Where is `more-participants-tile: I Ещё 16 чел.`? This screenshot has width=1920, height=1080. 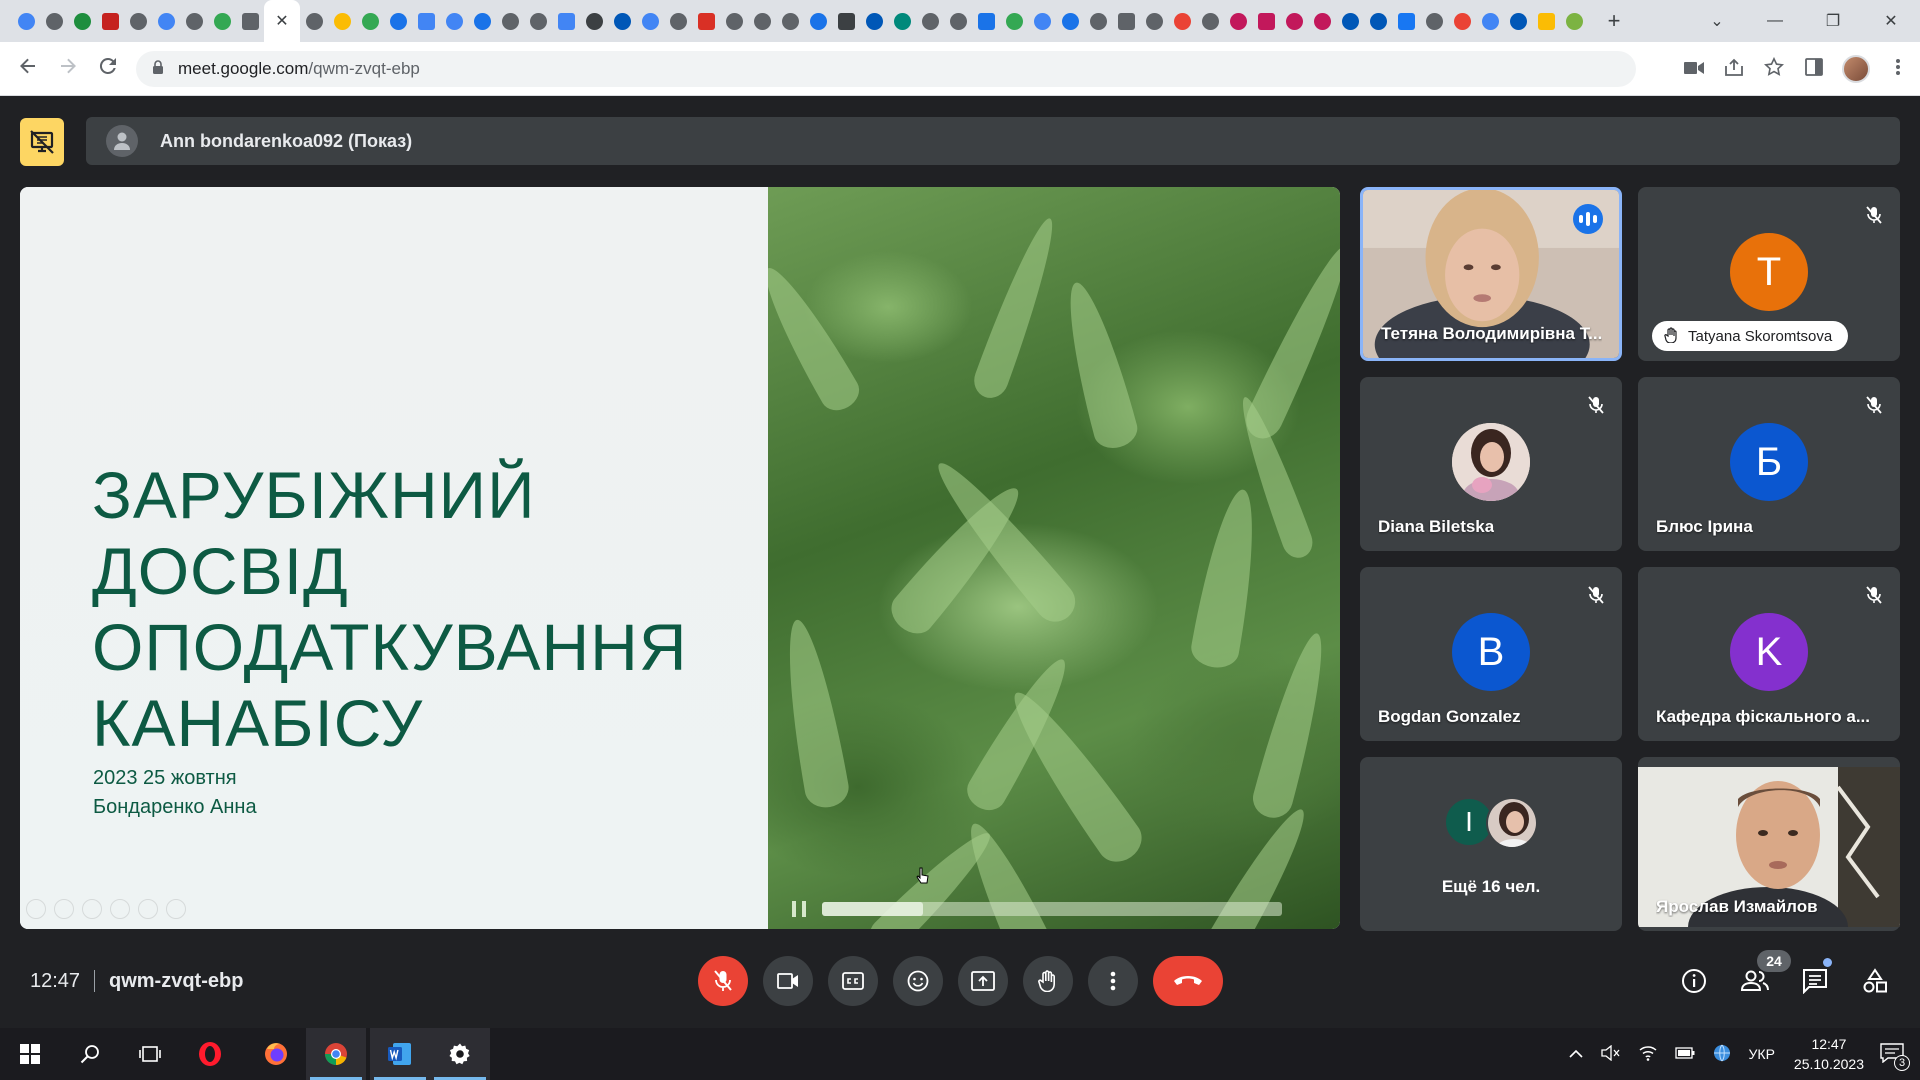
more-participants-tile: I Ещё 16 чел. is located at coordinates (1491, 844).